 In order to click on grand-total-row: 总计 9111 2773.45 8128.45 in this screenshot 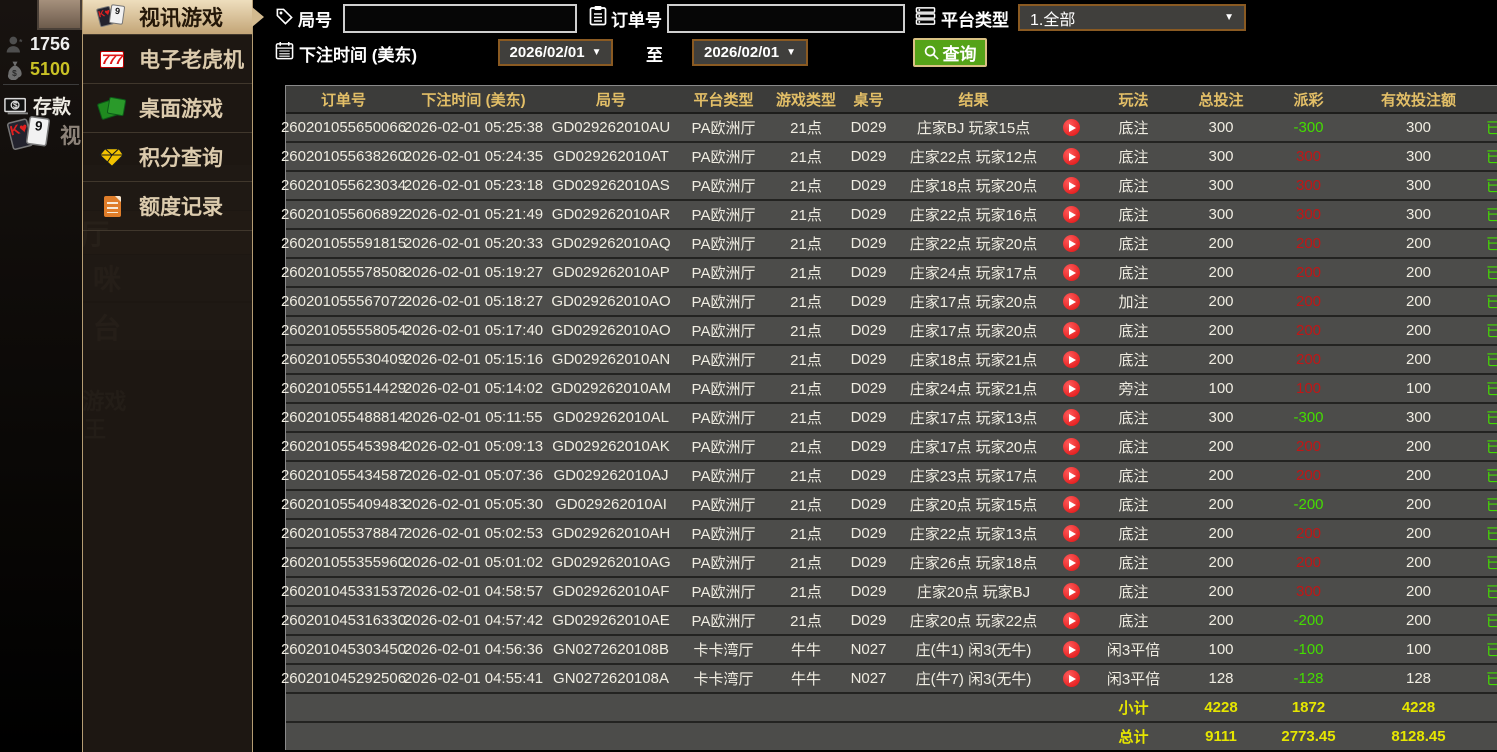, I will do `click(891, 736)`.